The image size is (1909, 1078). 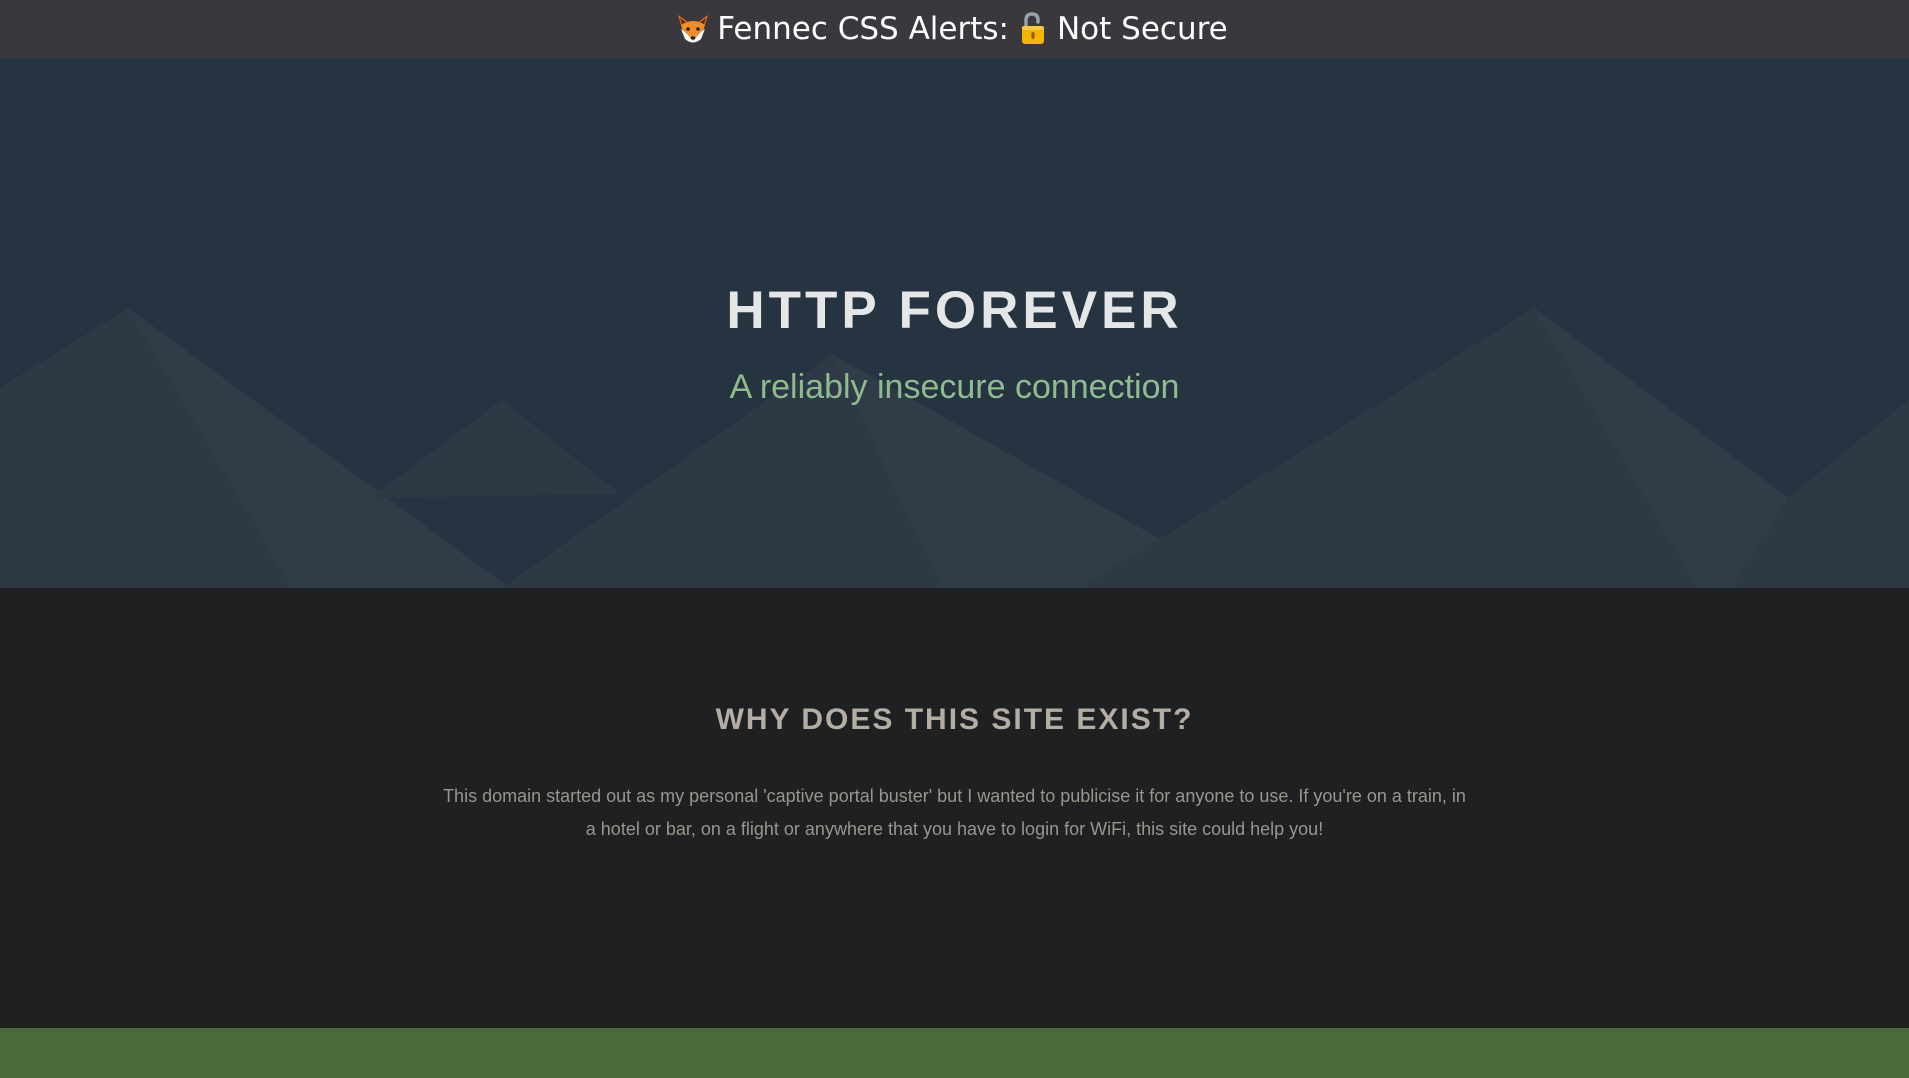 What do you see at coordinates (1033, 29) in the screenshot?
I see `open-lock-icon` at bounding box center [1033, 29].